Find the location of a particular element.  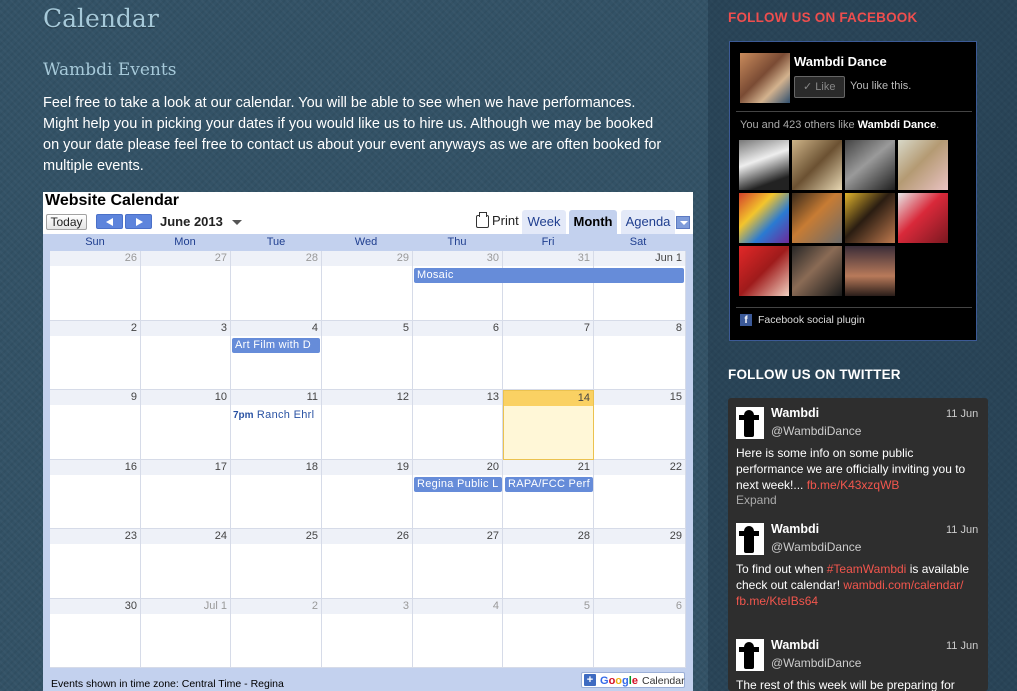

day-cell: 11 is located at coordinates (276, 425).